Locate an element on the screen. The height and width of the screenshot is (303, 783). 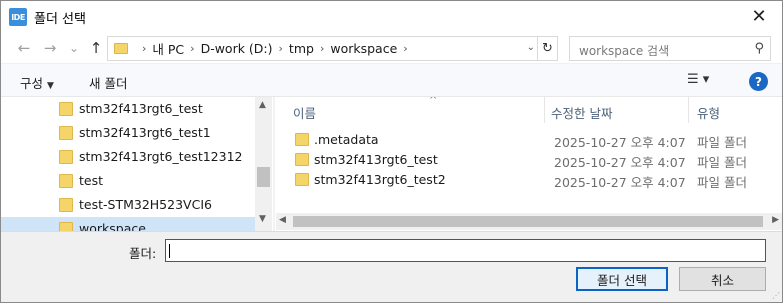
folder-field-label: 폴더: is located at coordinates (143, 253).